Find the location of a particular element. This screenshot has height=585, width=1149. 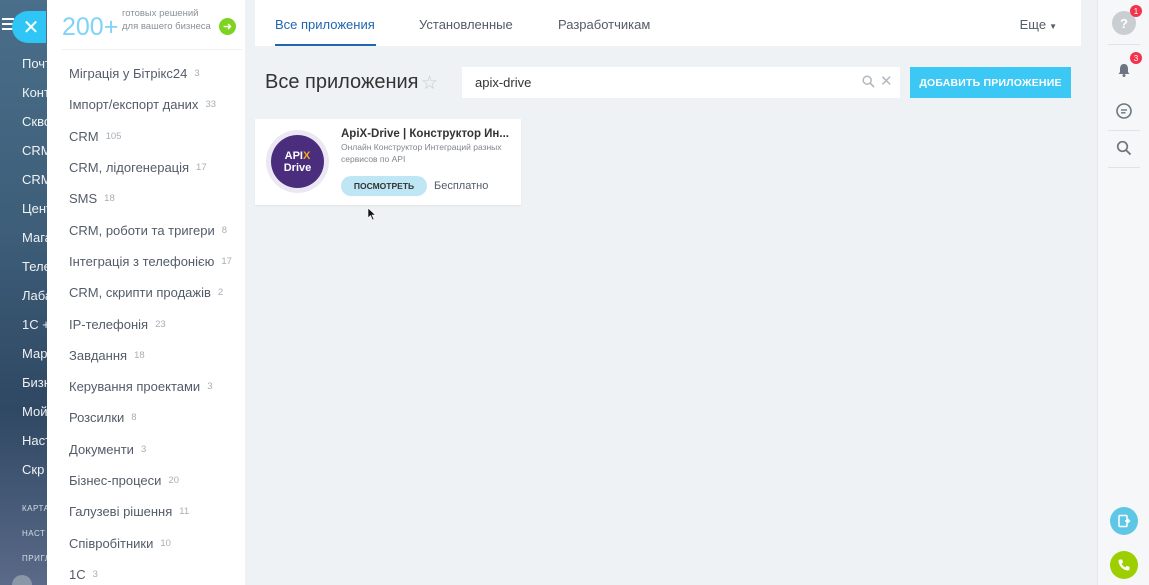

underlying-menu-item: Мой is located at coordinates (34, 411).